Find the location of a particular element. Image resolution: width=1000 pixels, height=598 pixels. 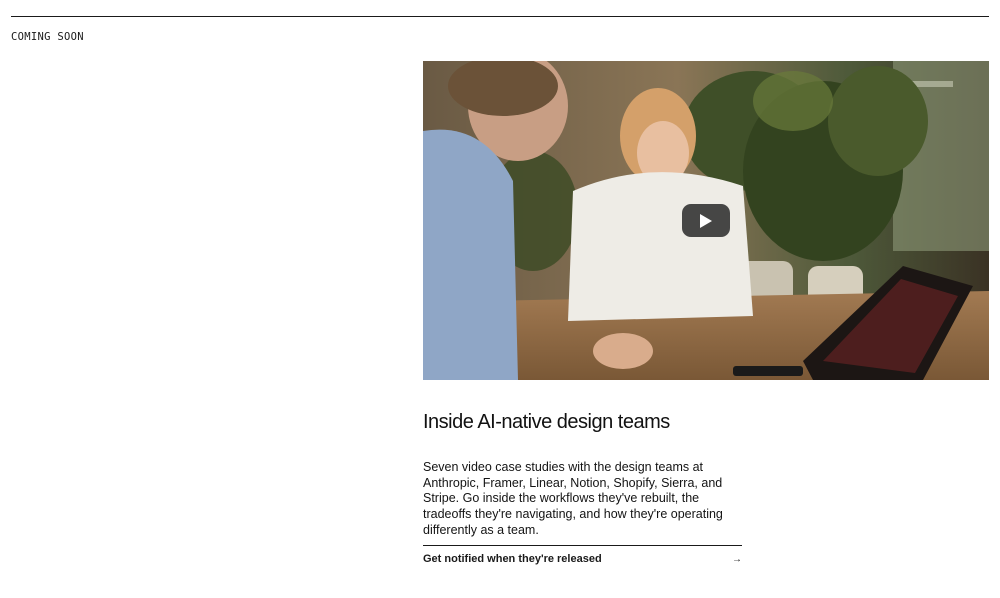

get-notified-label: Get notified when they're released is located at coordinates (512, 559).